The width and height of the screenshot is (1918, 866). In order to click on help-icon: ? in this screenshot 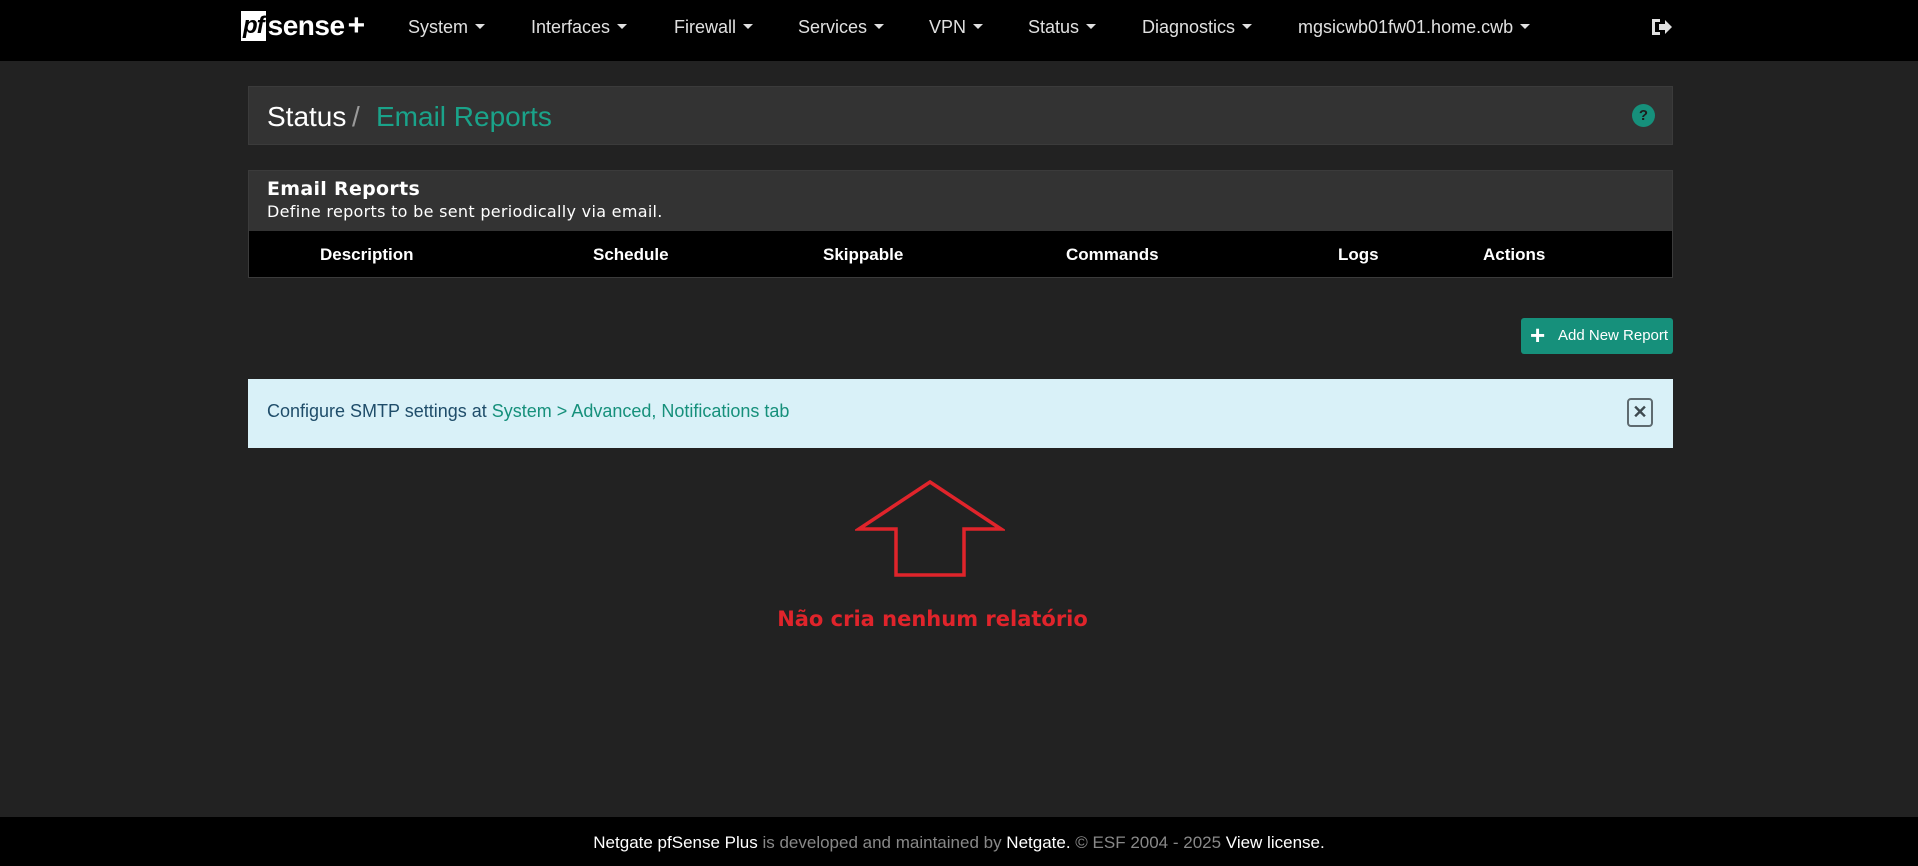, I will do `click(1643, 115)`.